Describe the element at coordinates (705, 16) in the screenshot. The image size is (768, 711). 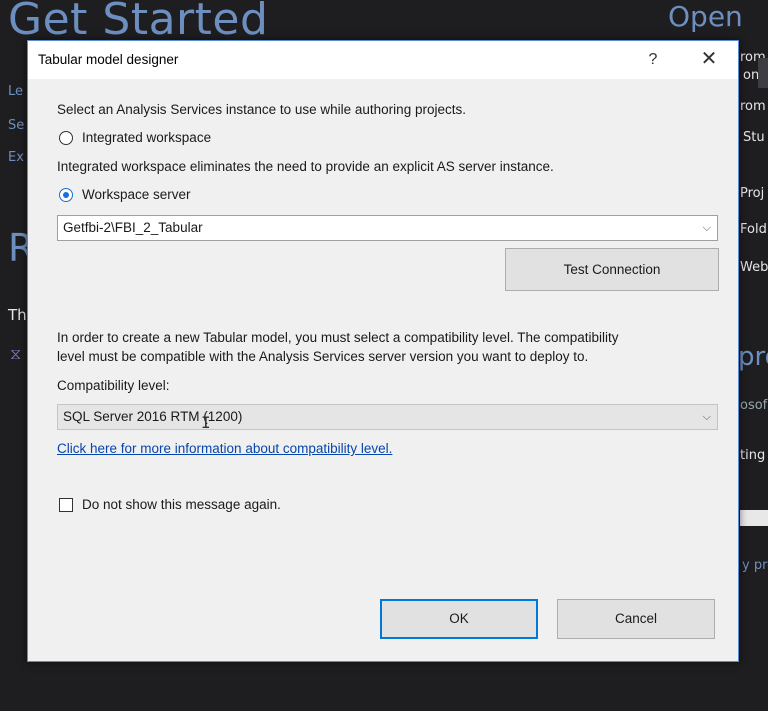
I see `open-heading: Open` at that location.